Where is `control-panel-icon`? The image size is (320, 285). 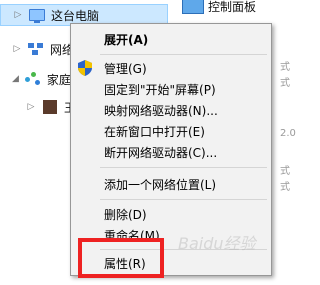 control-panel-icon is located at coordinates (193, 7).